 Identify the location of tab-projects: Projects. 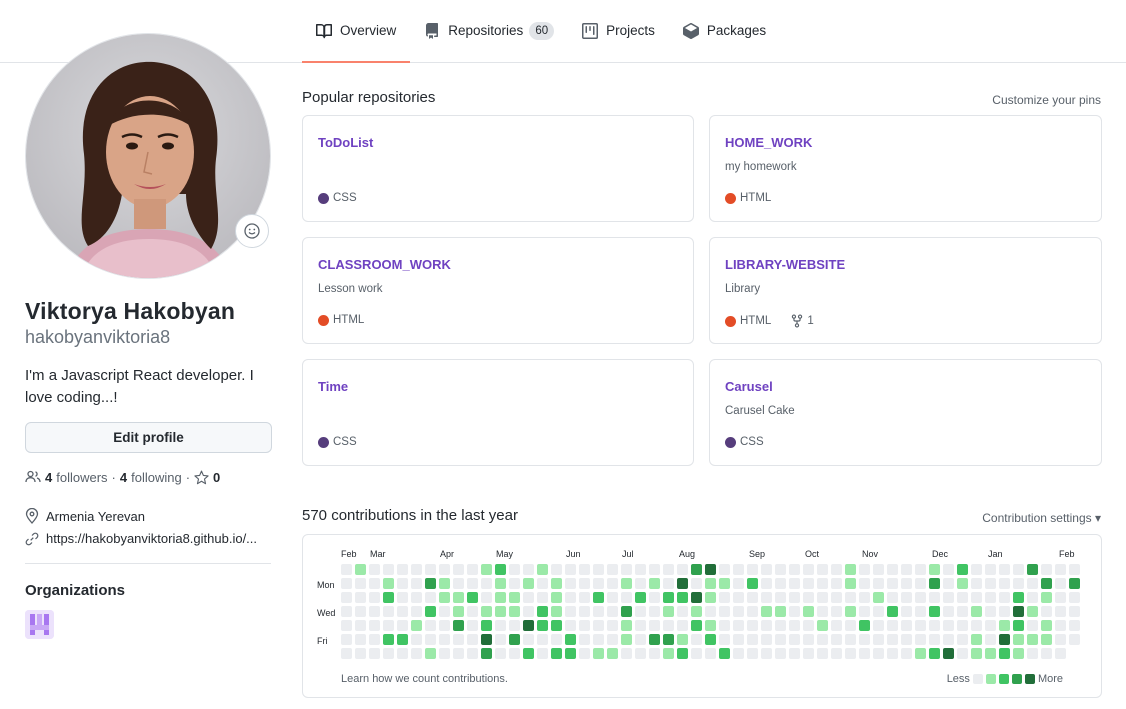
(618, 42).